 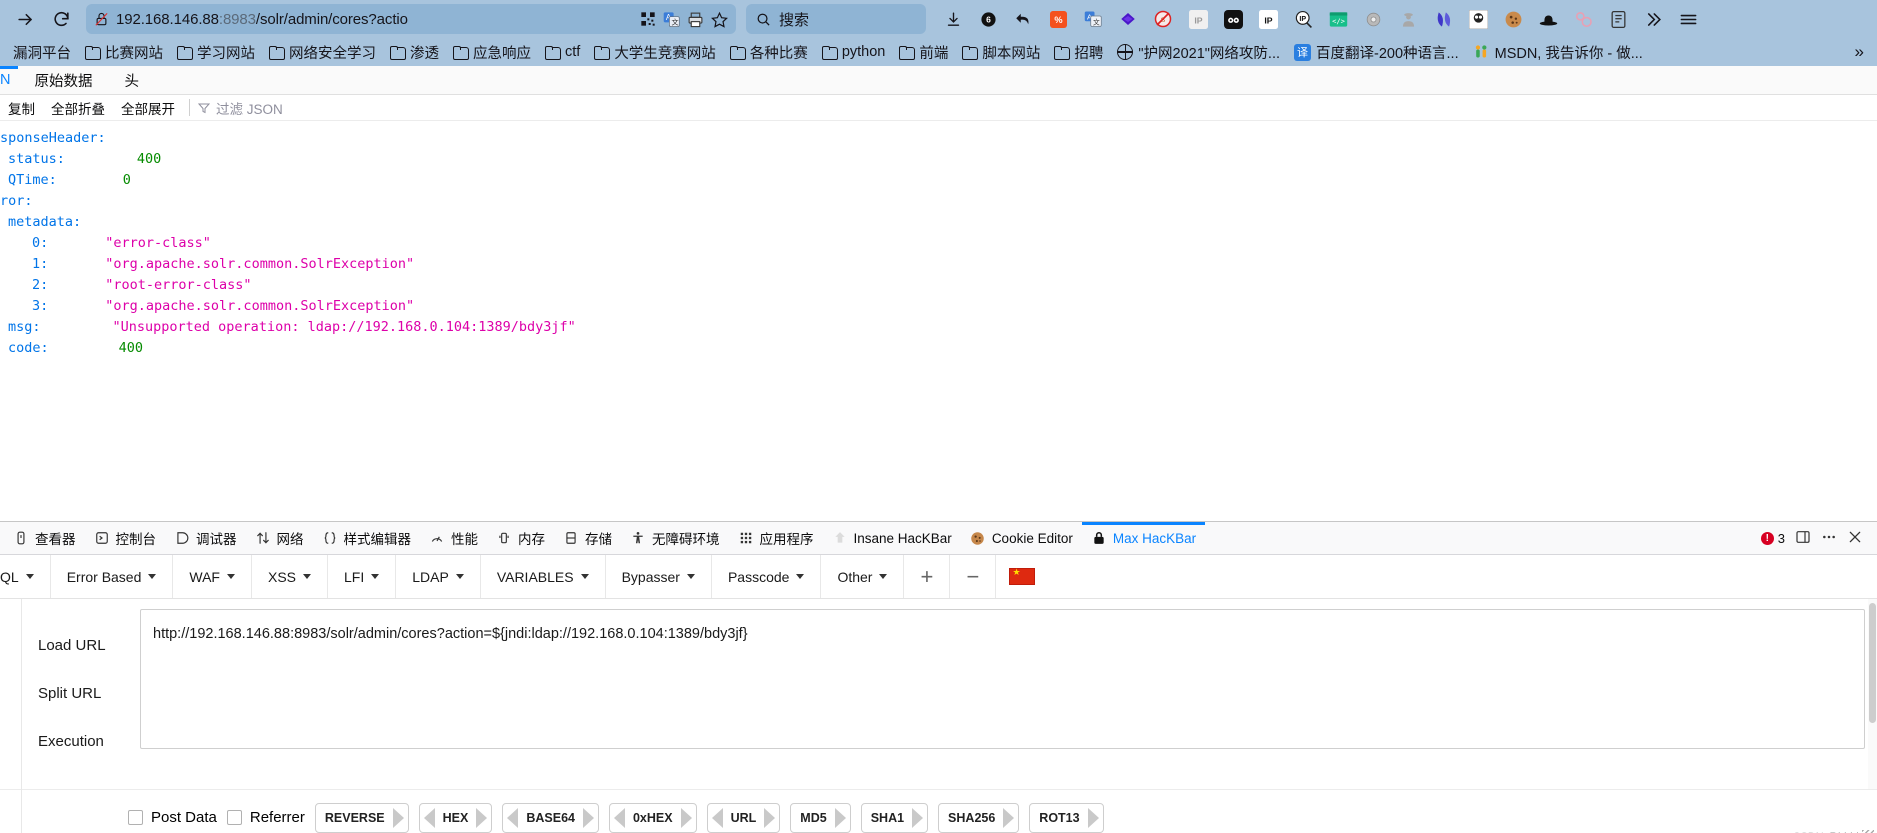 What do you see at coordinates (562, 52) in the screenshot?
I see `bookmark-item: ctf` at bounding box center [562, 52].